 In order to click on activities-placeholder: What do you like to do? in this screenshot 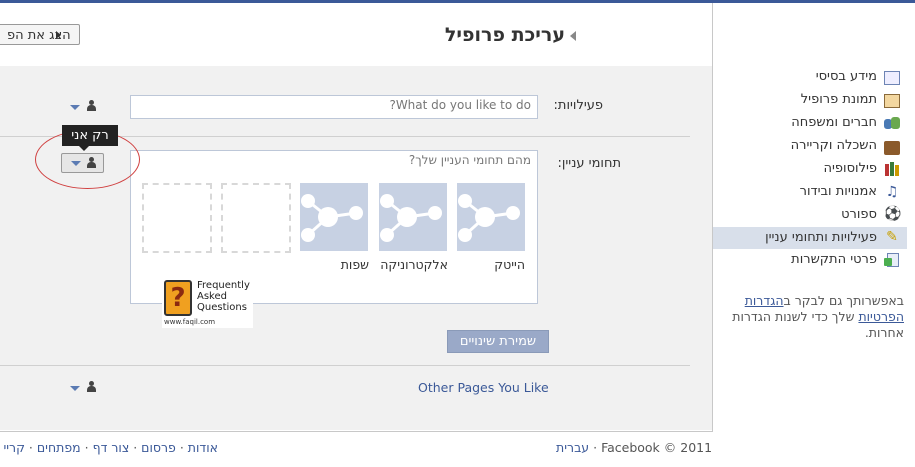, I will do `click(460, 105)`.